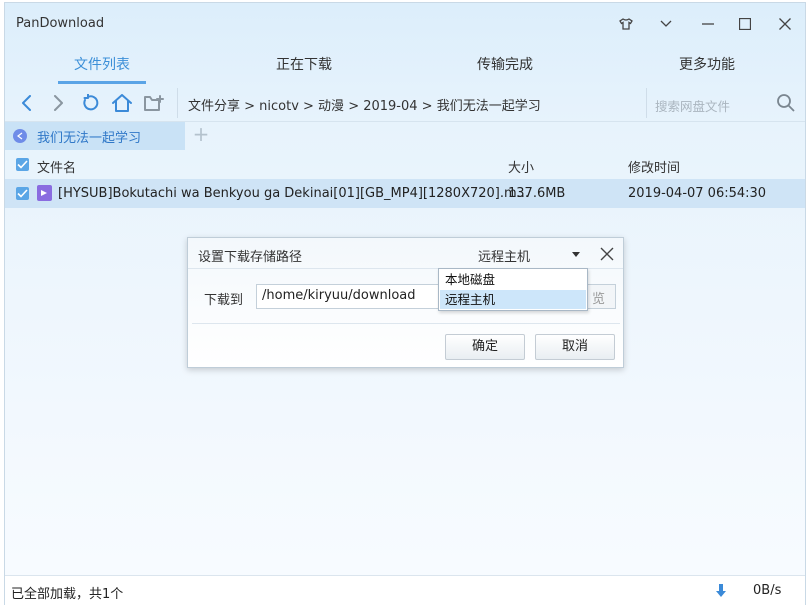  I want to click on main-tabs: 文件列表 正在下载 传输完成 更多功能, so click(405, 65).